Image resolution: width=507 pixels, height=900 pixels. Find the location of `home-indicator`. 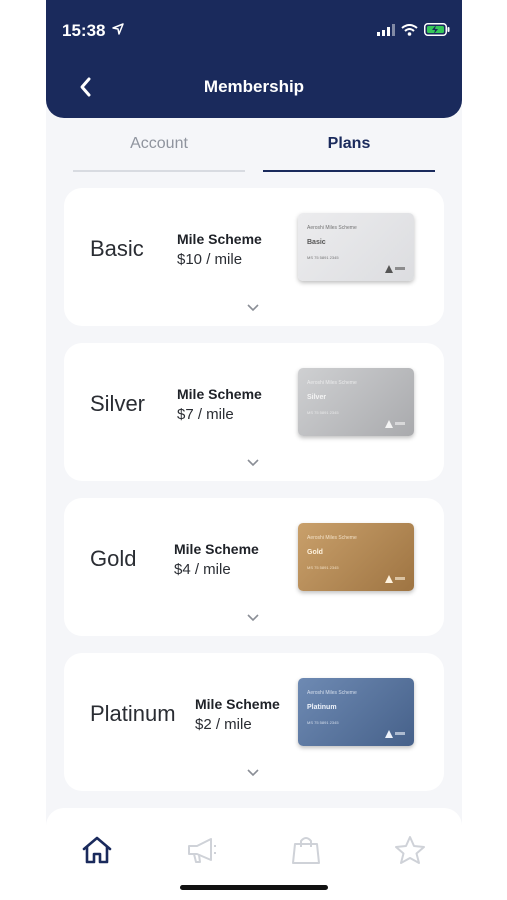

home-indicator is located at coordinates (254, 887).